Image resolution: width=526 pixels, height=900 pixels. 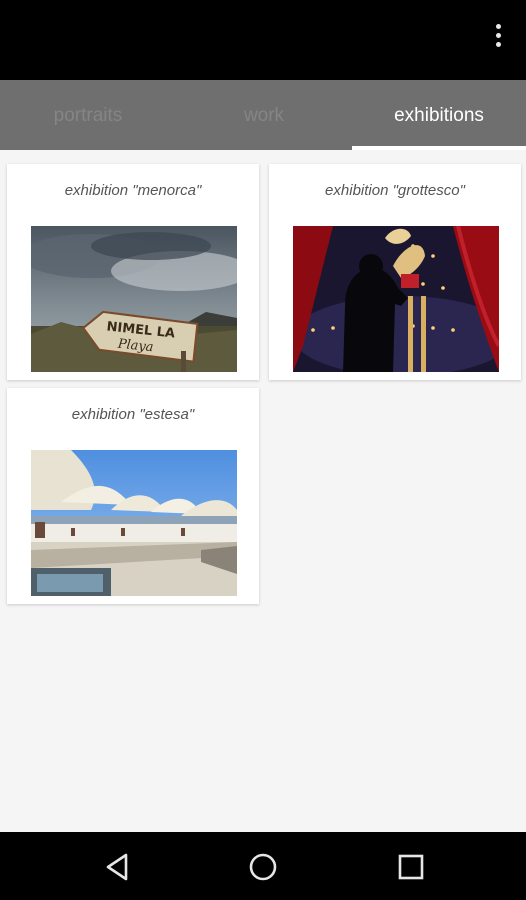 I want to click on system-navigation-bar, so click(x=263, y=866).